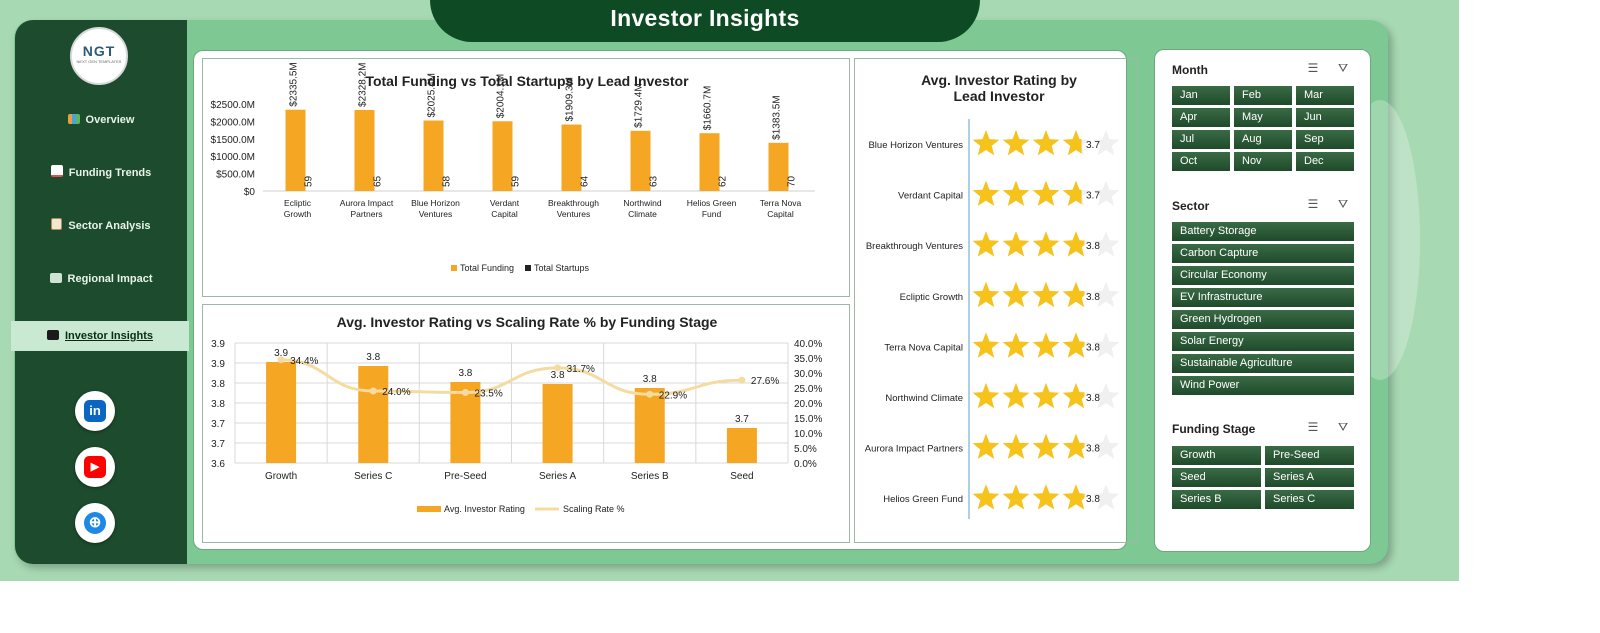  I want to click on sidebar-item-label: Overview, so click(110, 120).